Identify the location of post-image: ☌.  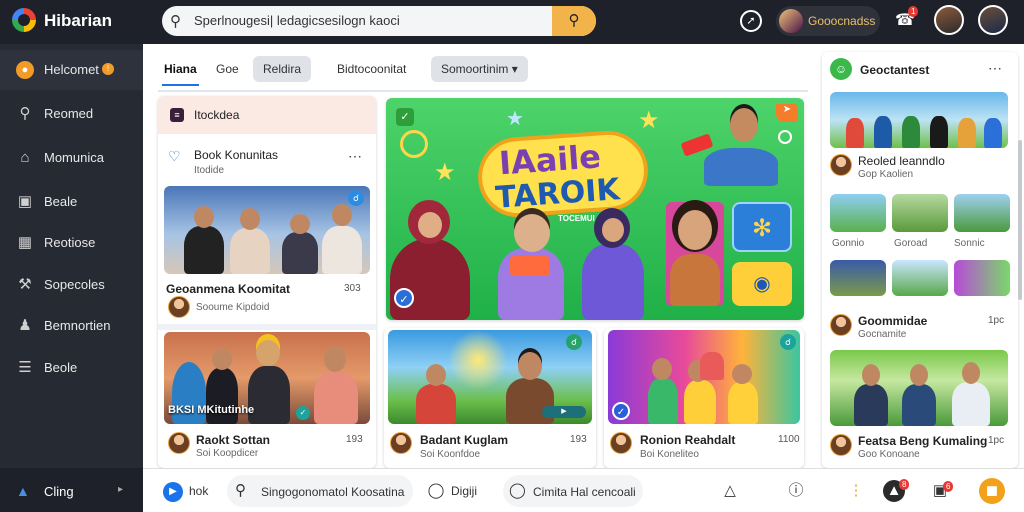
(267, 230).